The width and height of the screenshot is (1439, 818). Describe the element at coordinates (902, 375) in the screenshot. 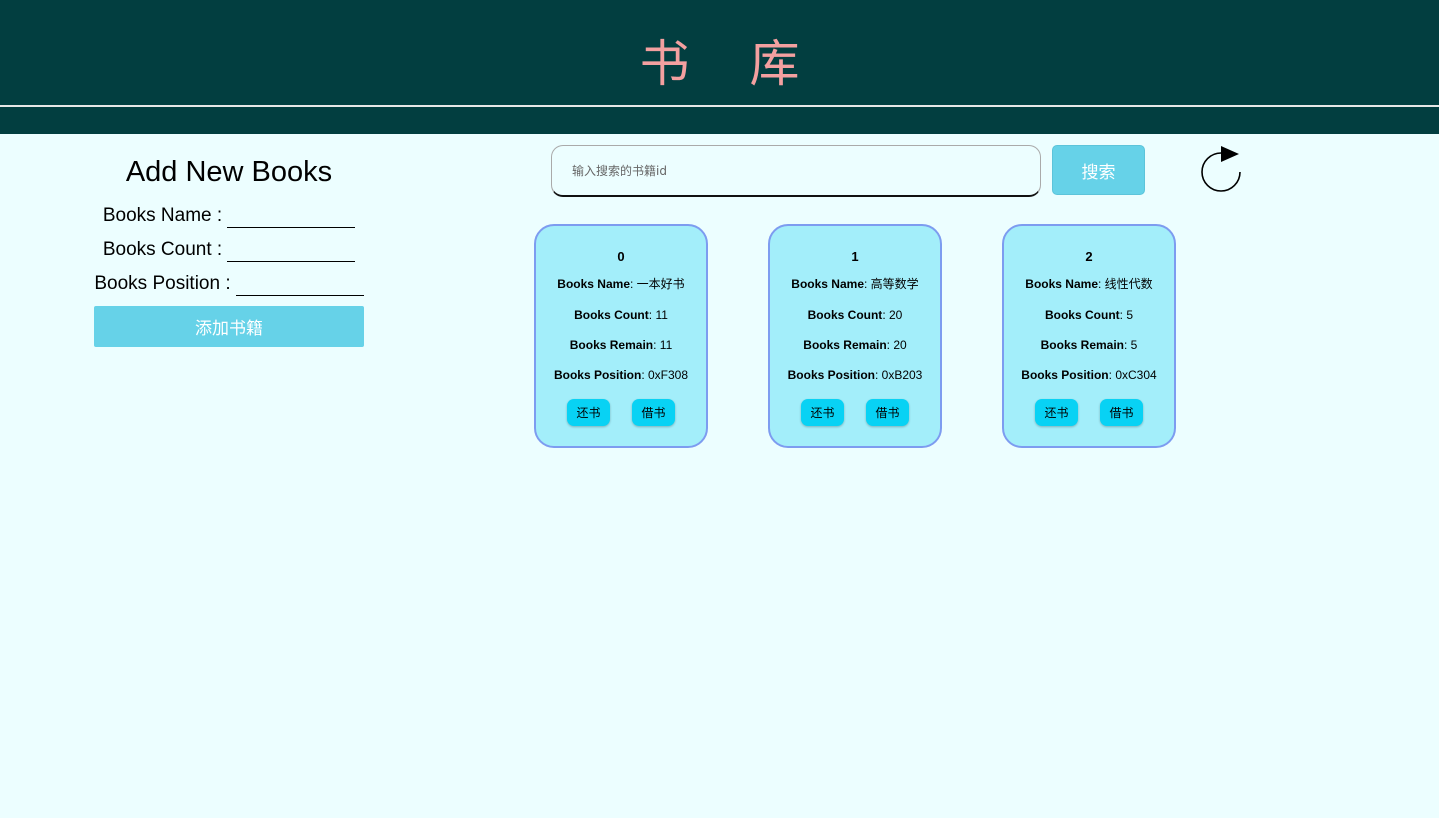

I see `book-position-value: 0xB203` at that location.